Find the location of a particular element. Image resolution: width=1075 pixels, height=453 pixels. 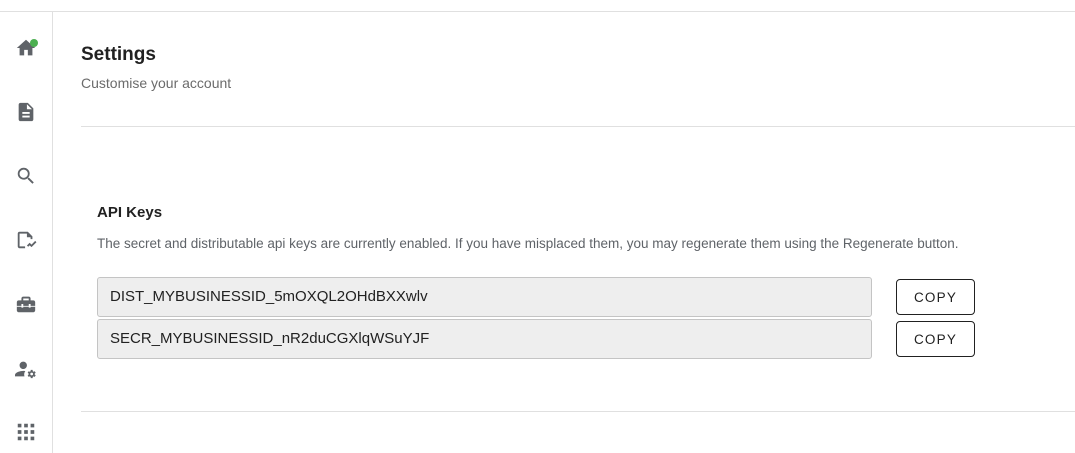

status-dot is located at coordinates (34, 43).